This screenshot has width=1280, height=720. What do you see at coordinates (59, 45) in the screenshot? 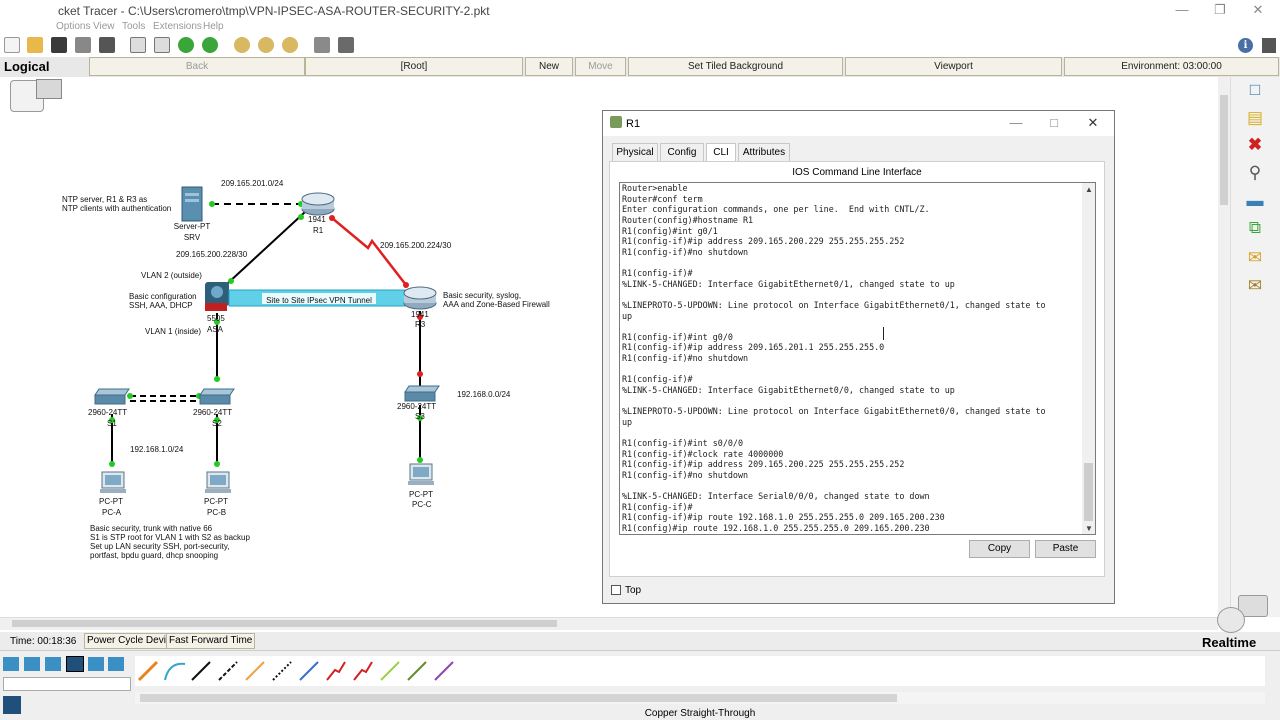
I see `save-icon` at bounding box center [59, 45].